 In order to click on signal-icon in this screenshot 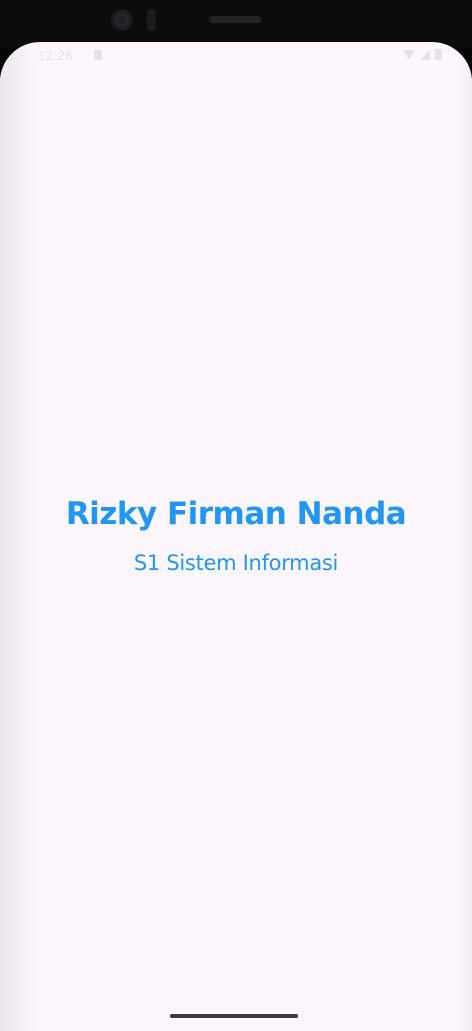, I will do `click(425, 54)`.